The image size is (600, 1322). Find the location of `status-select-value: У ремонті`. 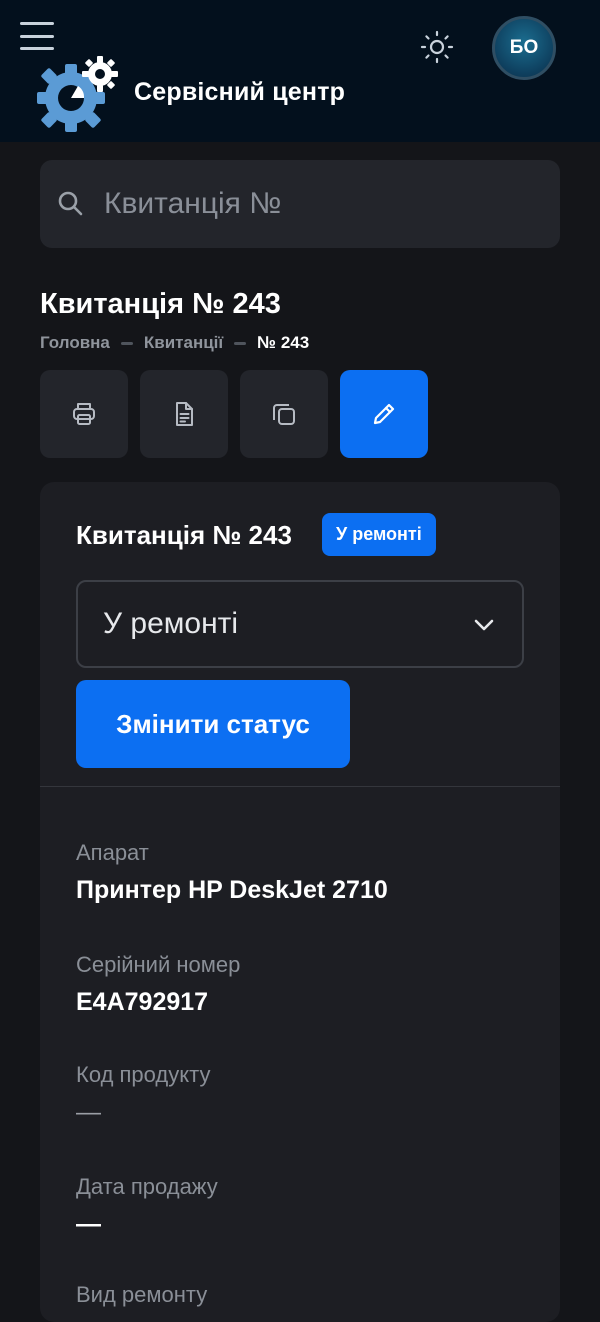

status-select-value: У ремонті is located at coordinates (171, 623).